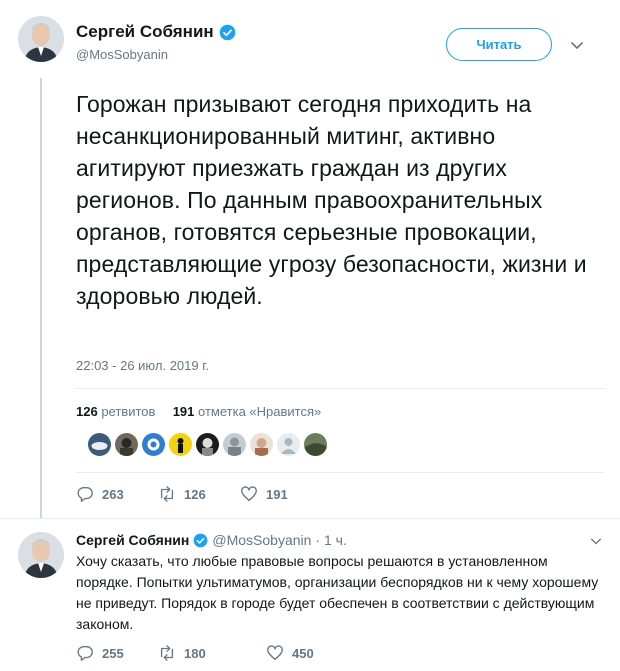 The image size is (620, 671). I want to click on thread-line, so click(41, 298).